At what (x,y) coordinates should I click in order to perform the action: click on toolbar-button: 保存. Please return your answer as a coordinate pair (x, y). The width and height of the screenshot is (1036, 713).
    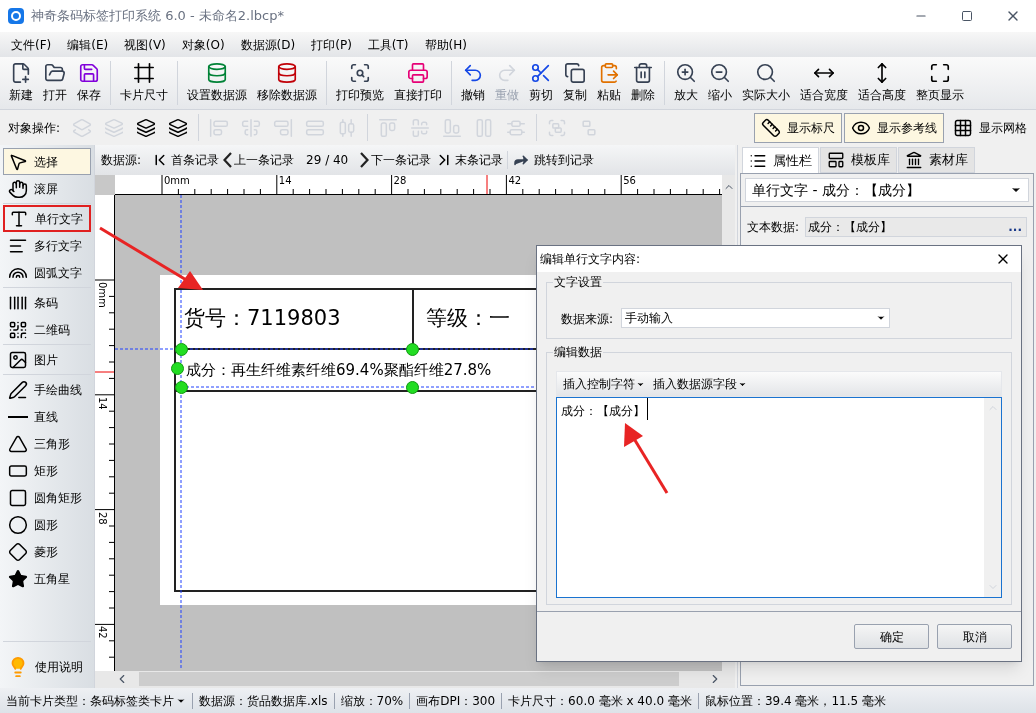
    Looking at the image, I should click on (89, 83).